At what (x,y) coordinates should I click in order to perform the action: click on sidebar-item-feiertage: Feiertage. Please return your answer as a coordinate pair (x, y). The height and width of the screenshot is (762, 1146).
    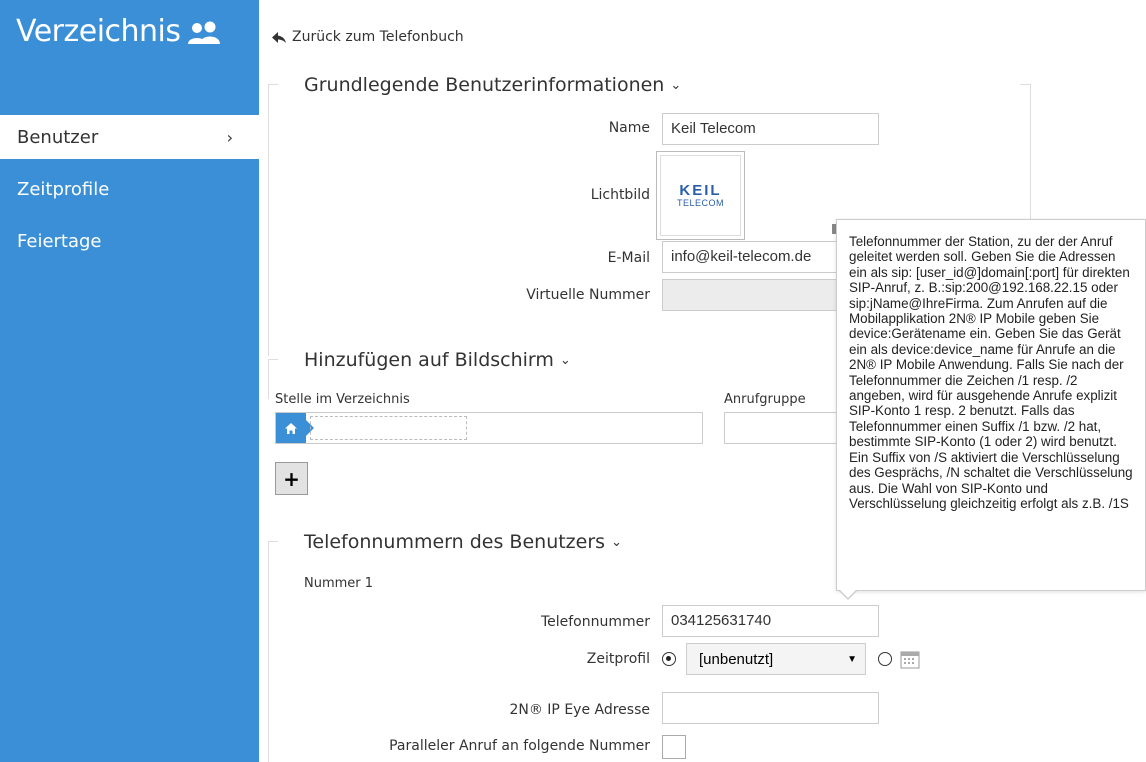
    Looking at the image, I should click on (129, 241).